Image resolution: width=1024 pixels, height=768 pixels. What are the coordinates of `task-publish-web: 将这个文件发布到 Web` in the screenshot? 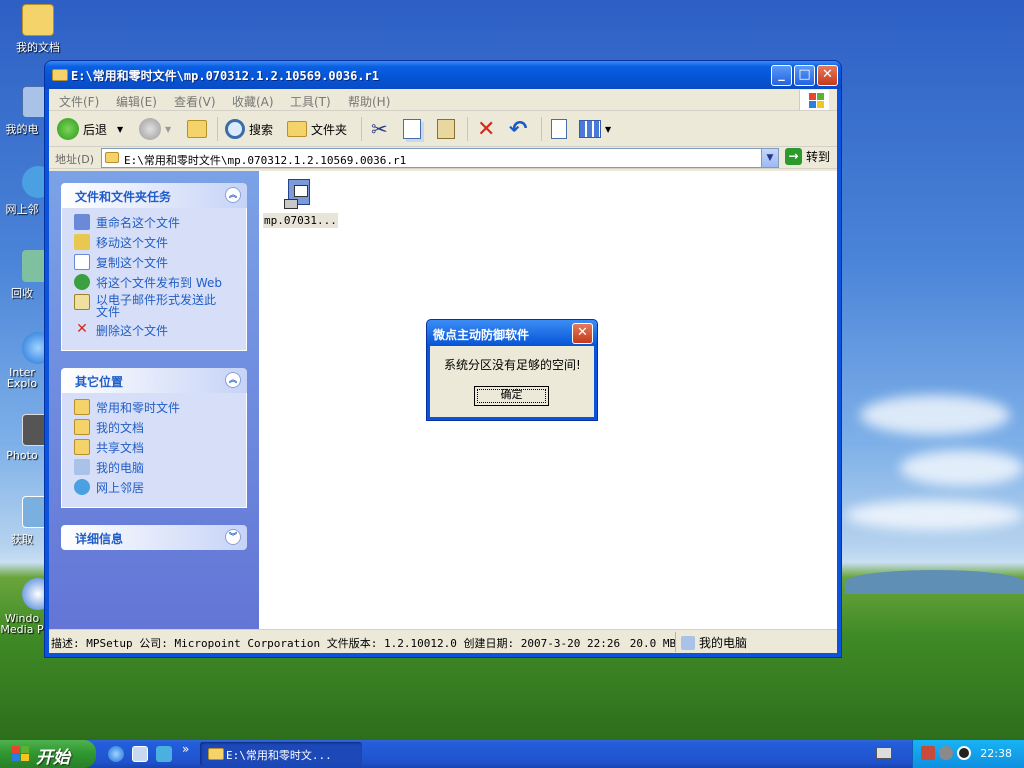 It's located at (160, 284).